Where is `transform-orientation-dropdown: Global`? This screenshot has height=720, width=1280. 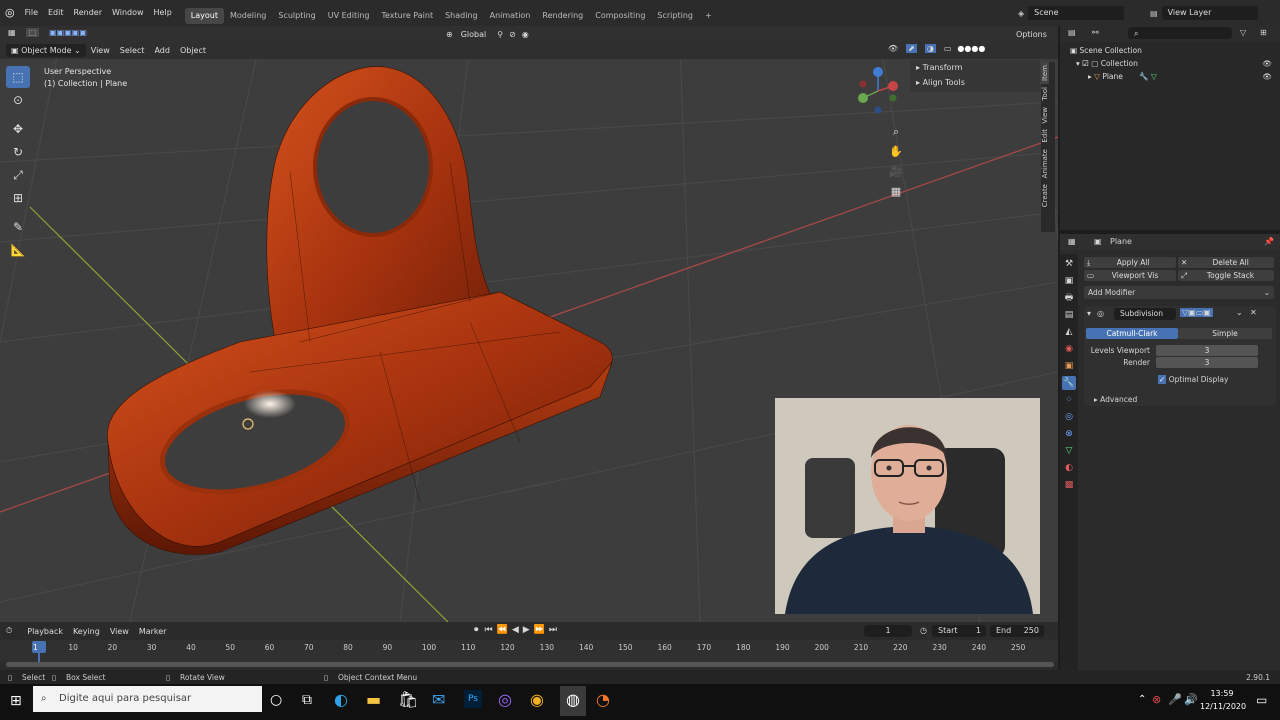 transform-orientation-dropdown: Global is located at coordinates (474, 34).